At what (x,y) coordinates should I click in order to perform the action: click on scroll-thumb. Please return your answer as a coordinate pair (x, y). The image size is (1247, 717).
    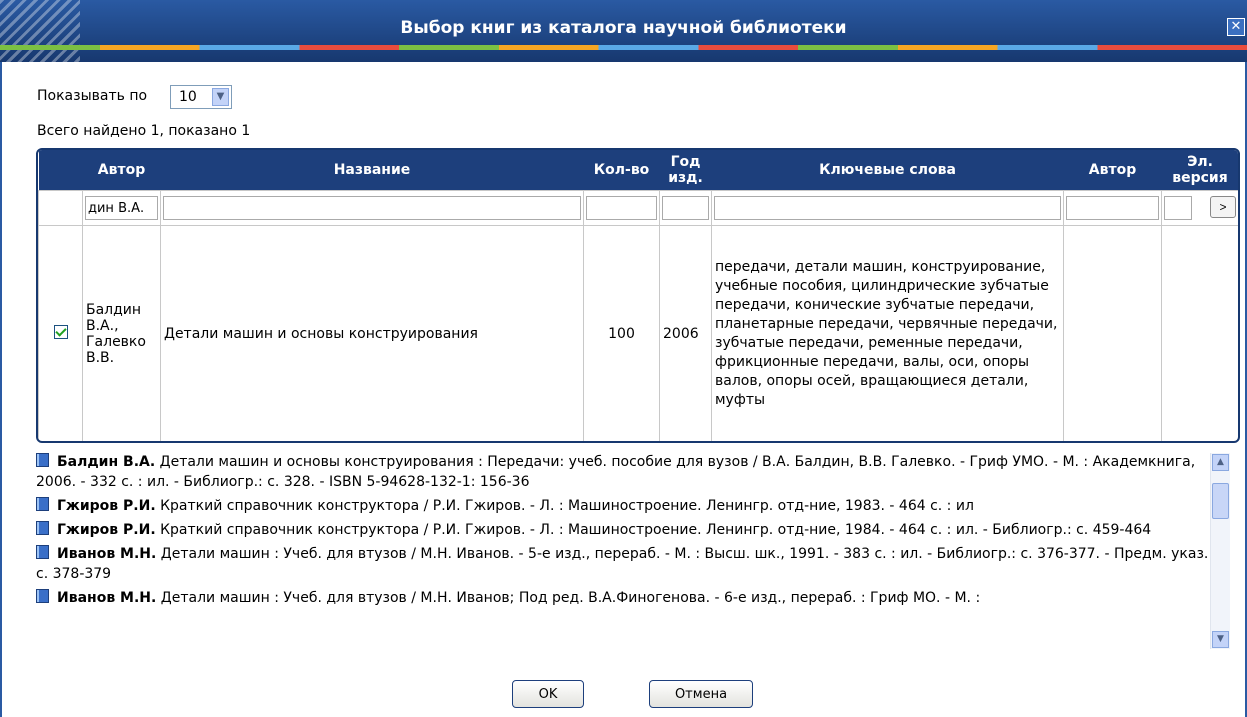
    Looking at the image, I should click on (1220, 501).